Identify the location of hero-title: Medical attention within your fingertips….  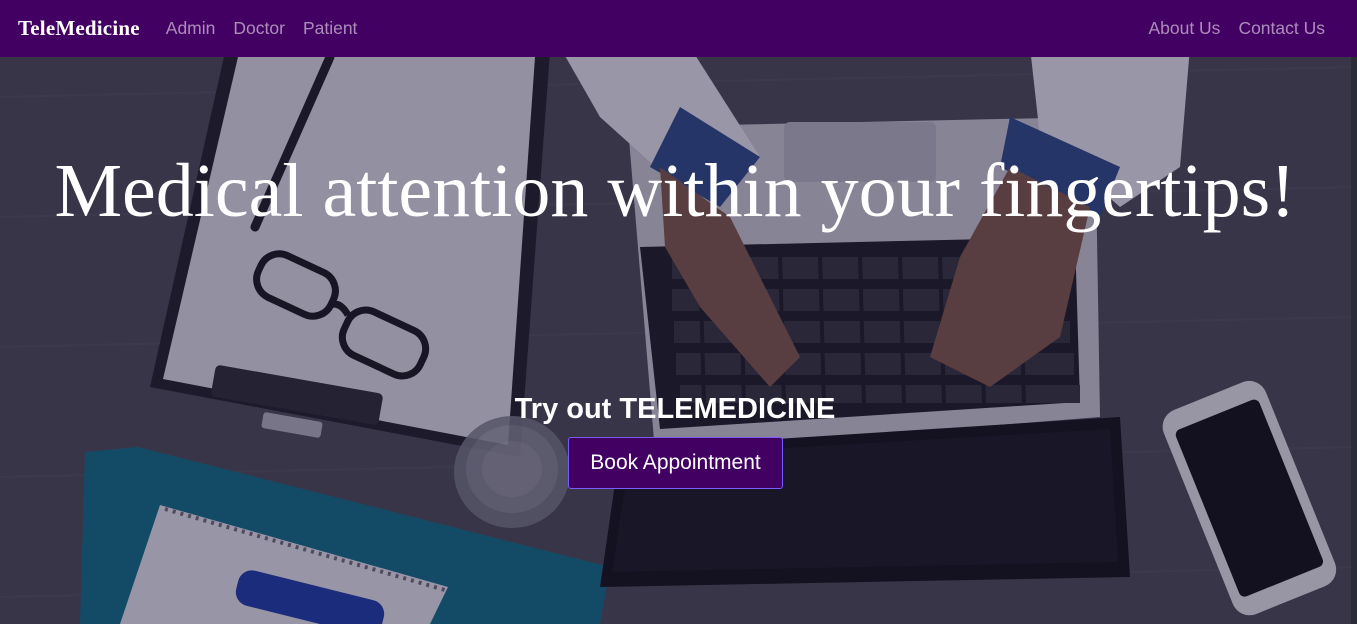
(675, 191).